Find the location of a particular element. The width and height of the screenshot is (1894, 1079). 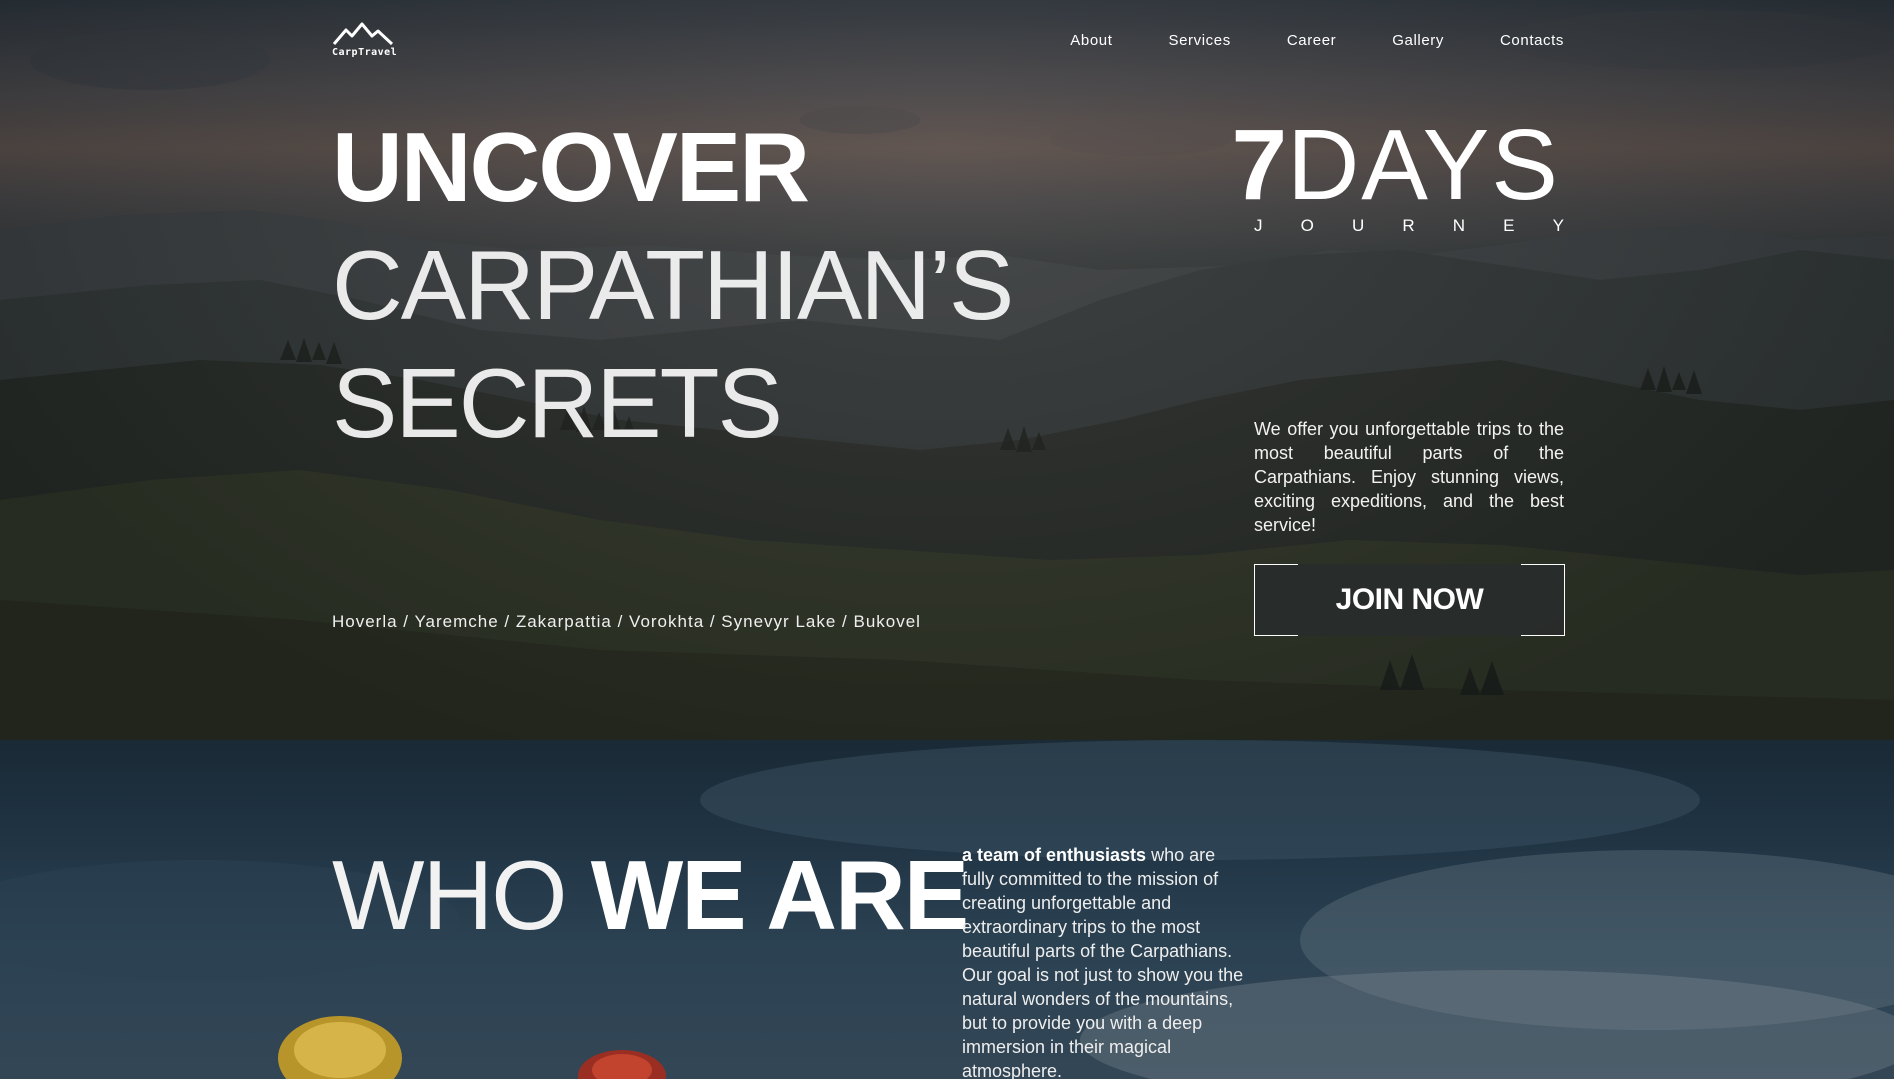

days-number: 7 is located at coordinates (1259, 165).